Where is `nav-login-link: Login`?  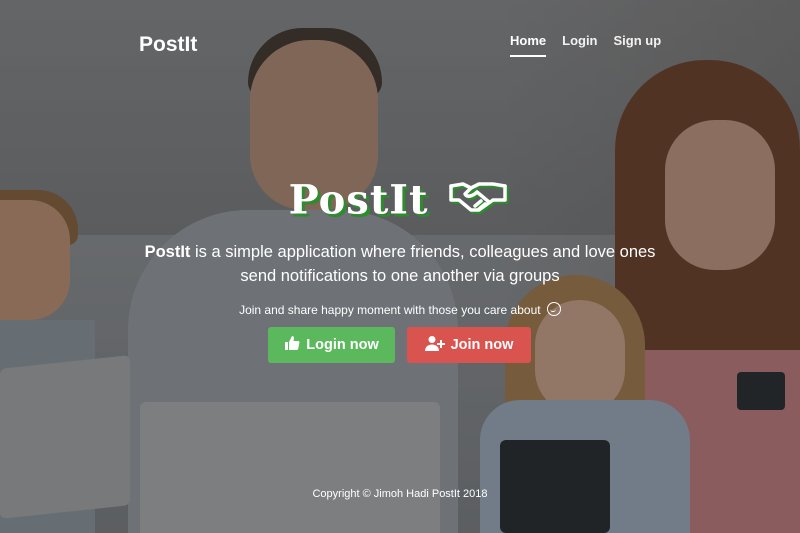 nav-login-link: Login is located at coordinates (579, 45).